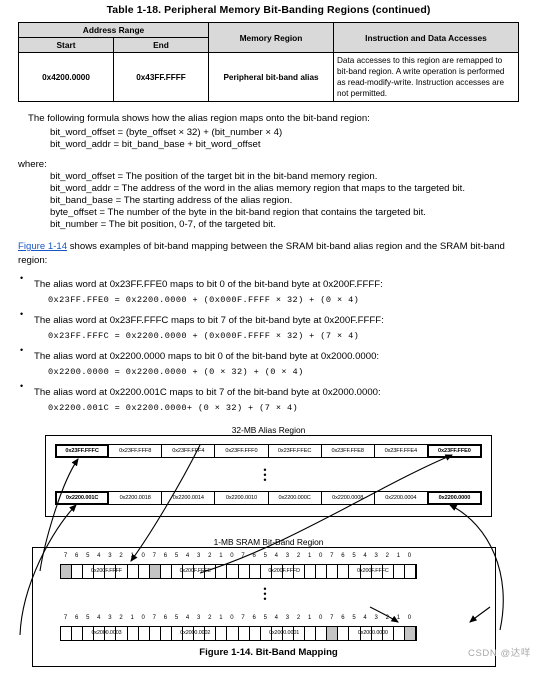 Image resolution: width=537 pixels, height=673 pixels. What do you see at coordinates (83, 497) in the screenshot?
I see `alias-address-cell: 0x2200.001C` at bounding box center [83, 497].